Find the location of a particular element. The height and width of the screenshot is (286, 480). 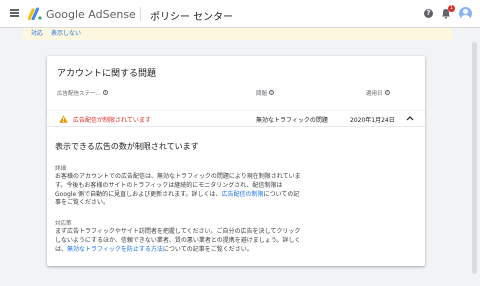

page-title: ポリシー センター is located at coordinates (192, 17).